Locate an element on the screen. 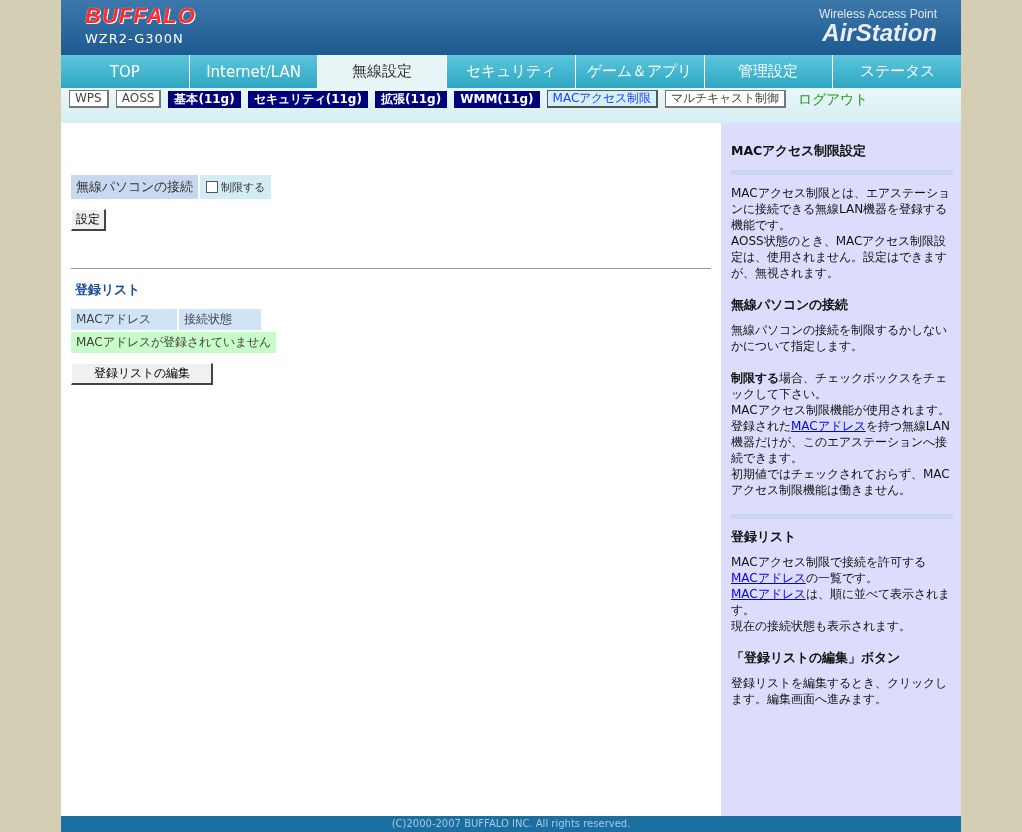 The width and height of the screenshot is (1022, 832). help-text: 無線パソコンの接続を制限するかしないかについて指定します。 is located at coordinates (839, 338).